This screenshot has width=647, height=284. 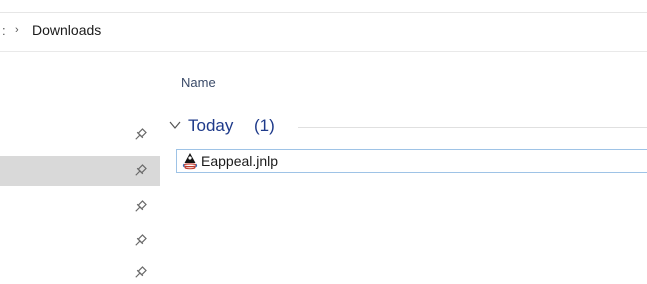 I want to click on quick-access-item-selected, so click(x=80, y=171).